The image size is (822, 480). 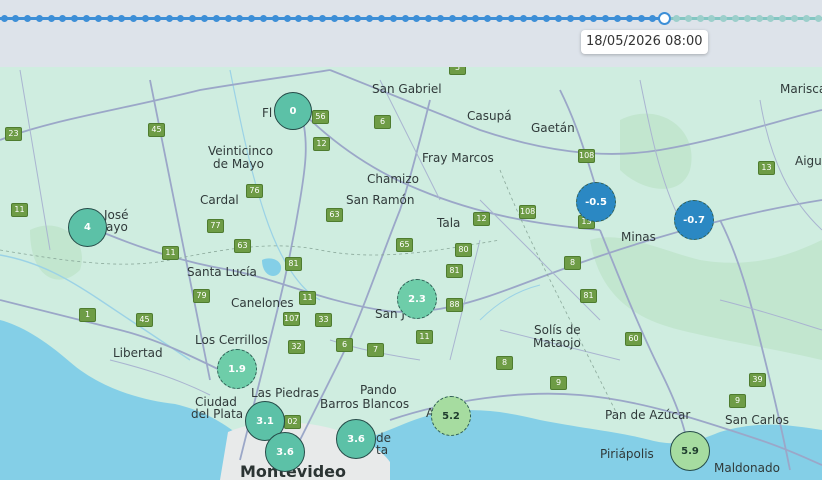 I want to click on route-shield: 80, so click(x=463, y=250).